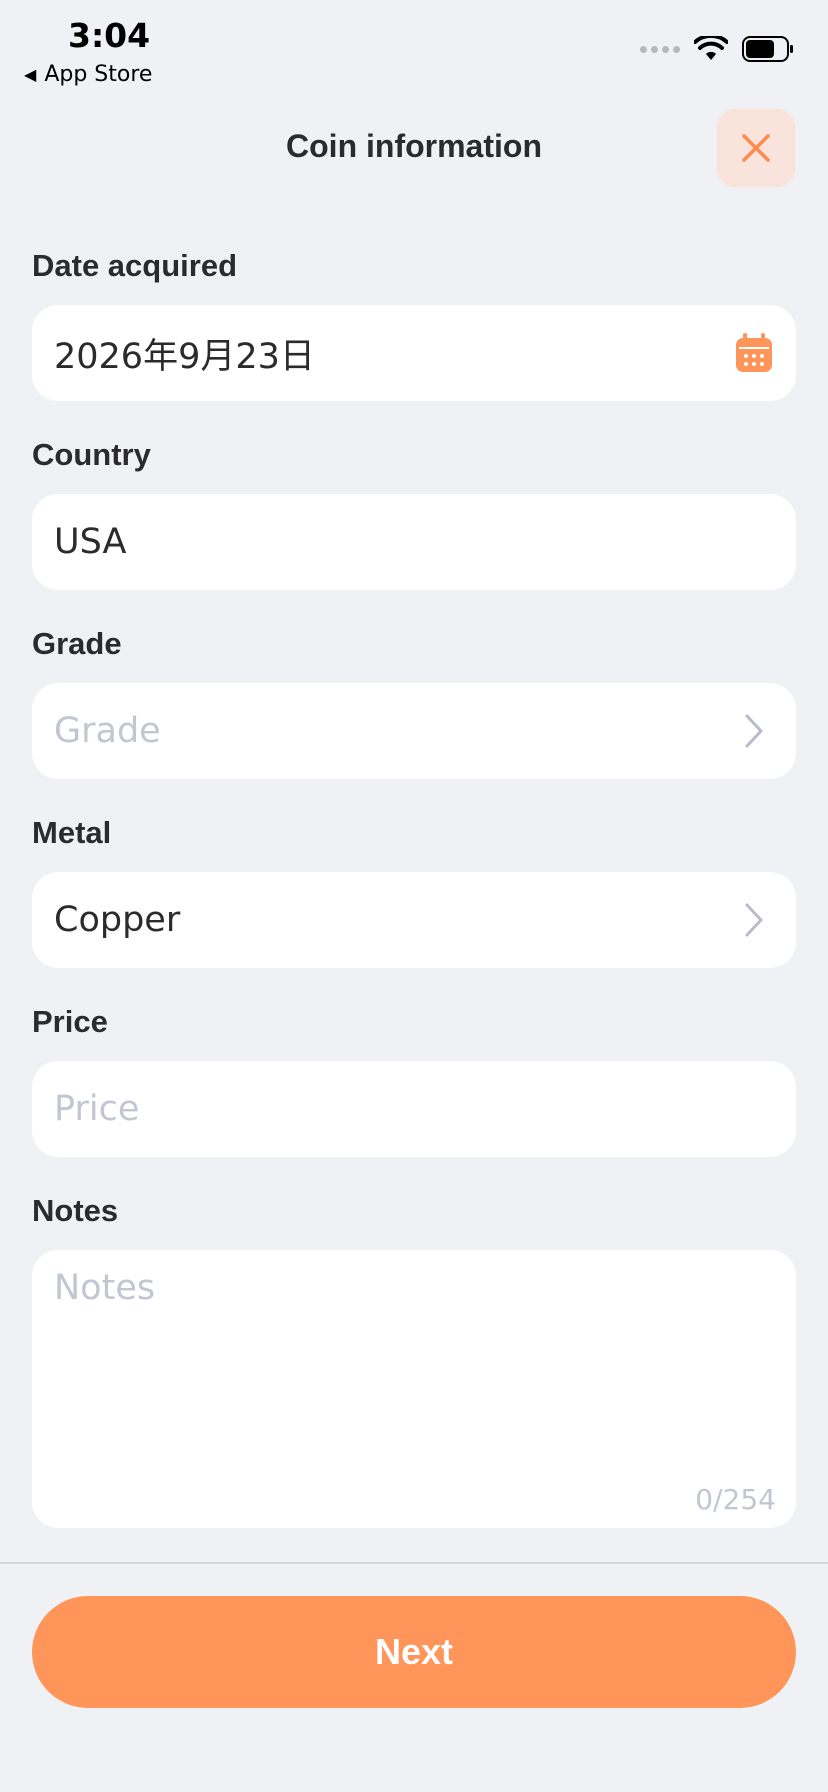 This screenshot has width=828, height=1792. Describe the element at coordinates (97, 1109) in the screenshot. I see `price-placeholder: Price` at that location.